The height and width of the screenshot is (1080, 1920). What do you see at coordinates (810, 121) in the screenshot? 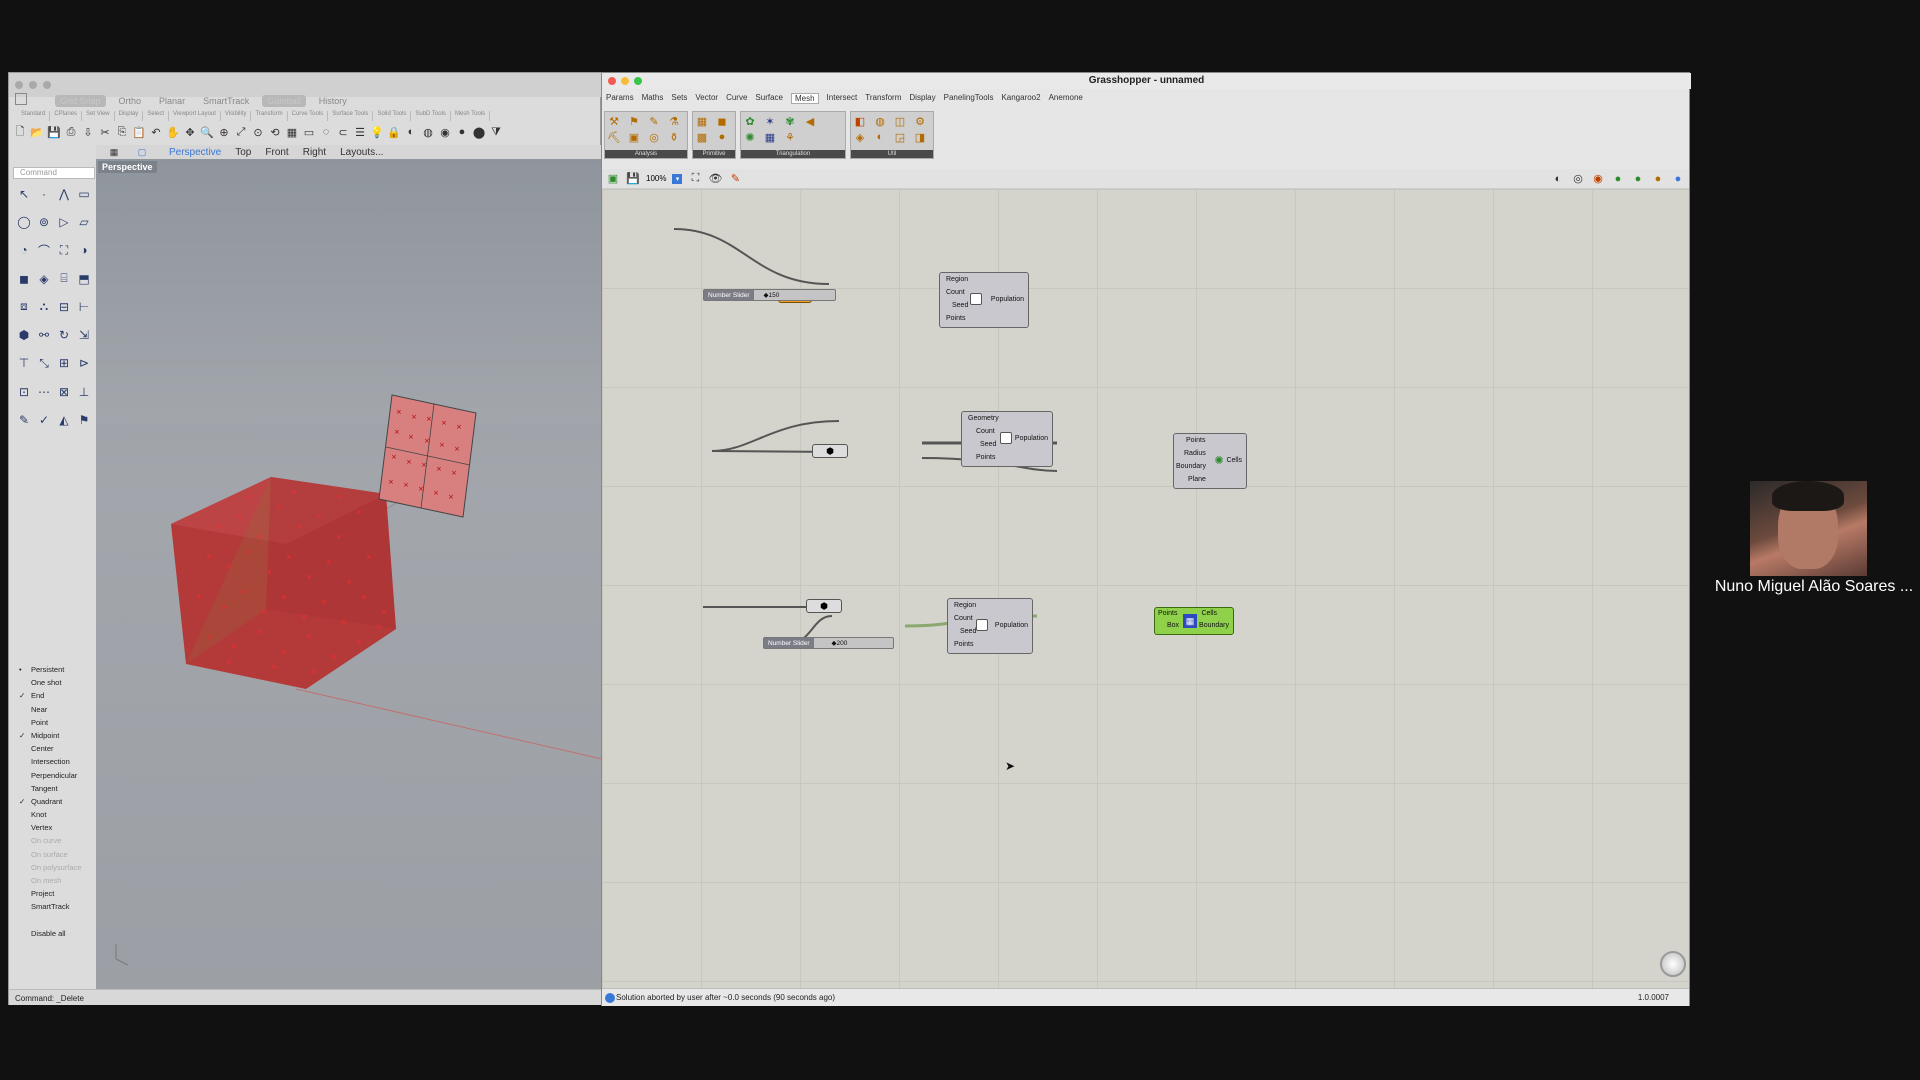
I see `populate-2d-icon: ◀` at bounding box center [810, 121].